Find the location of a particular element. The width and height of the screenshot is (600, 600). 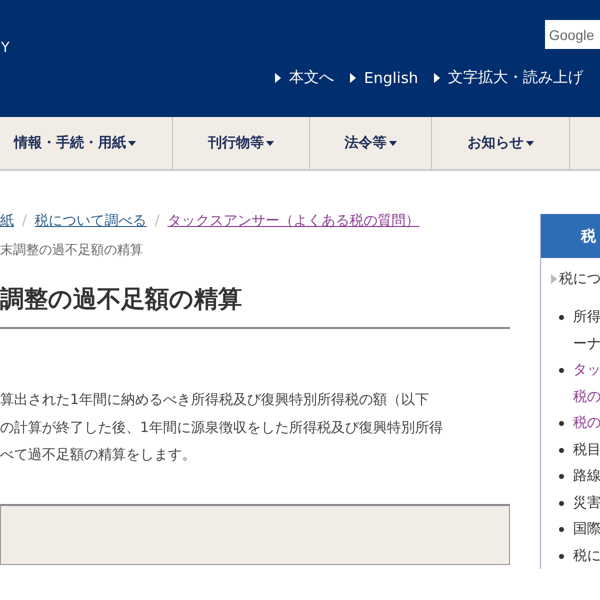

nav-menu-item: 刊行物等 is located at coordinates (241, 143).